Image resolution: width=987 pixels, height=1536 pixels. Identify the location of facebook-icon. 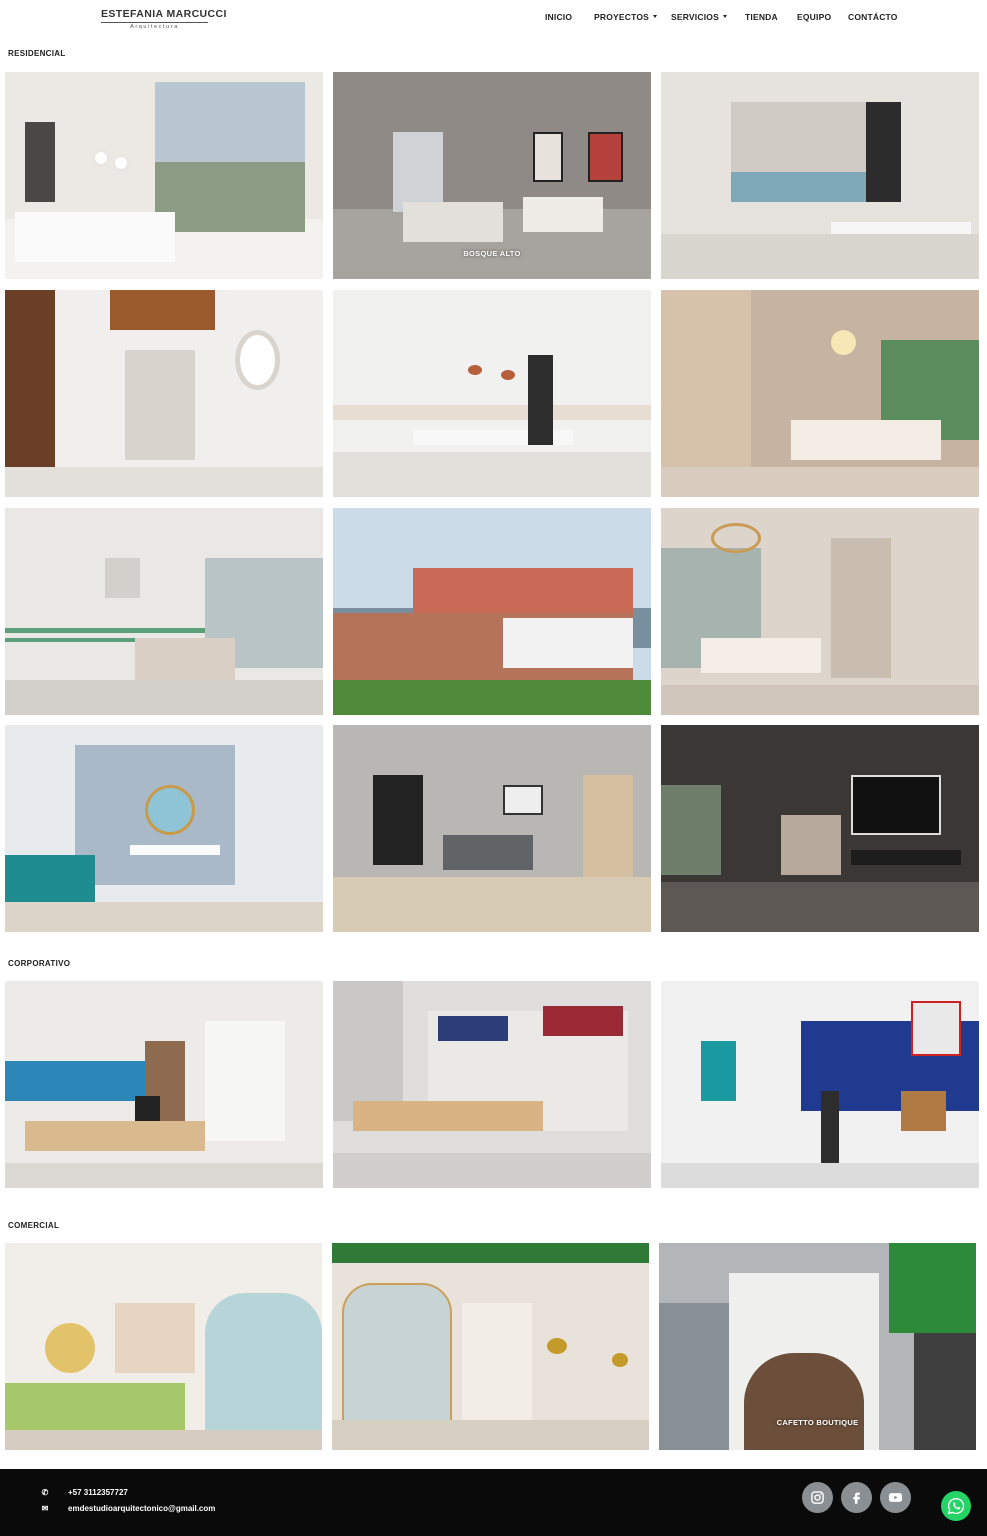
(856, 1498).